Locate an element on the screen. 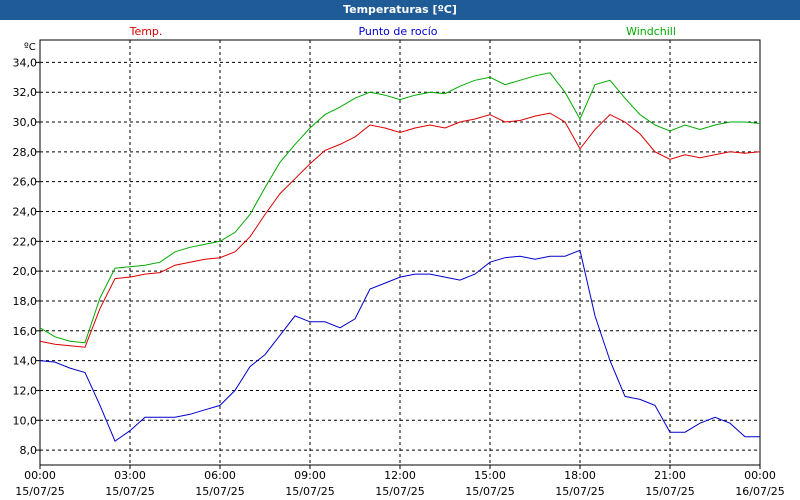 This screenshot has height=500, width=800. y-tick-label: 30,0 is located at coordinates (25, 122).